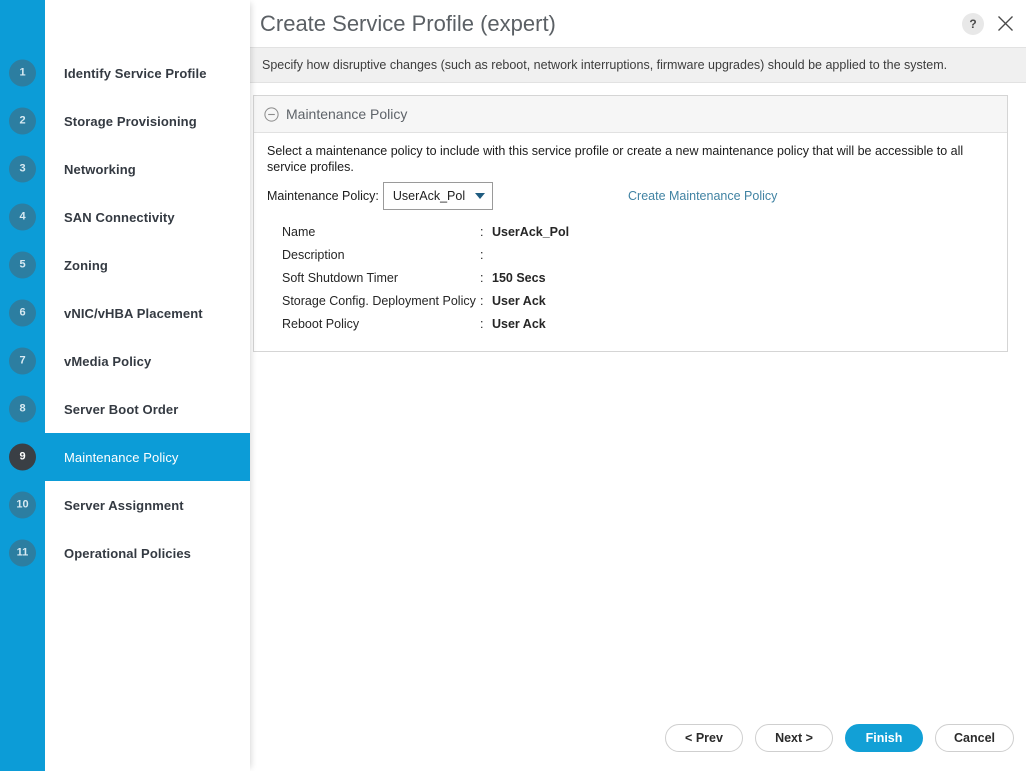 This screenshot has height=771, width=1026. I want to click on sidebar-item-vmedia-policy: 7 vMedia Policy, so click(125, 361).